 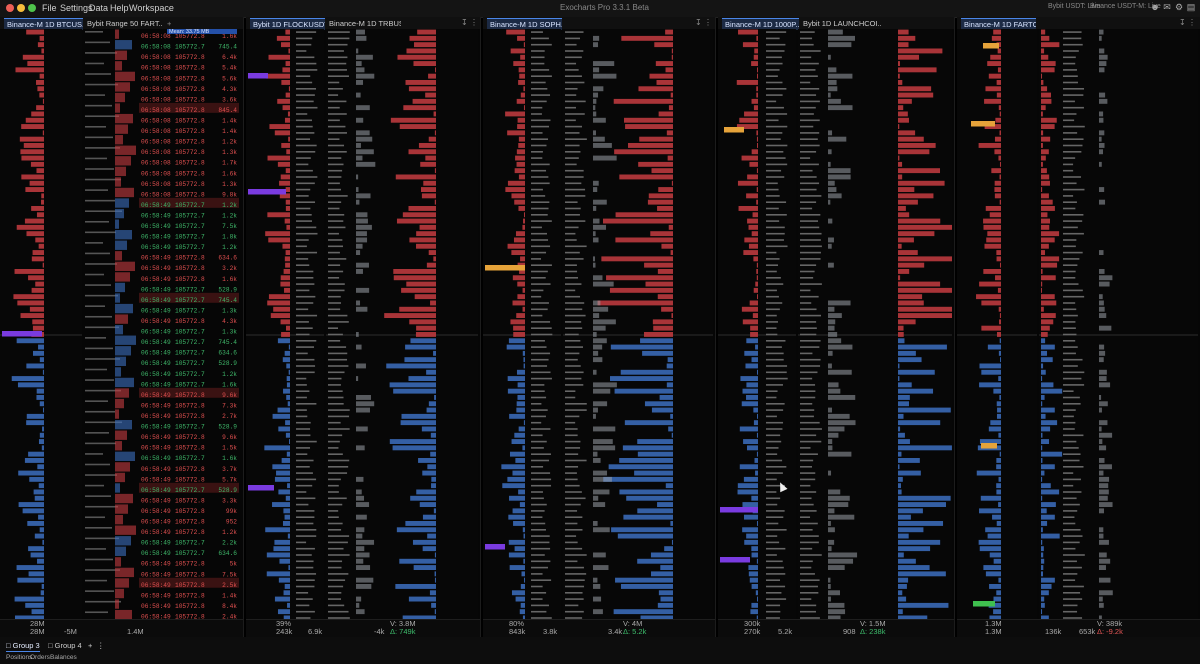 I want to click on tape-time: 06:58:49, so click(x=156, y=511).